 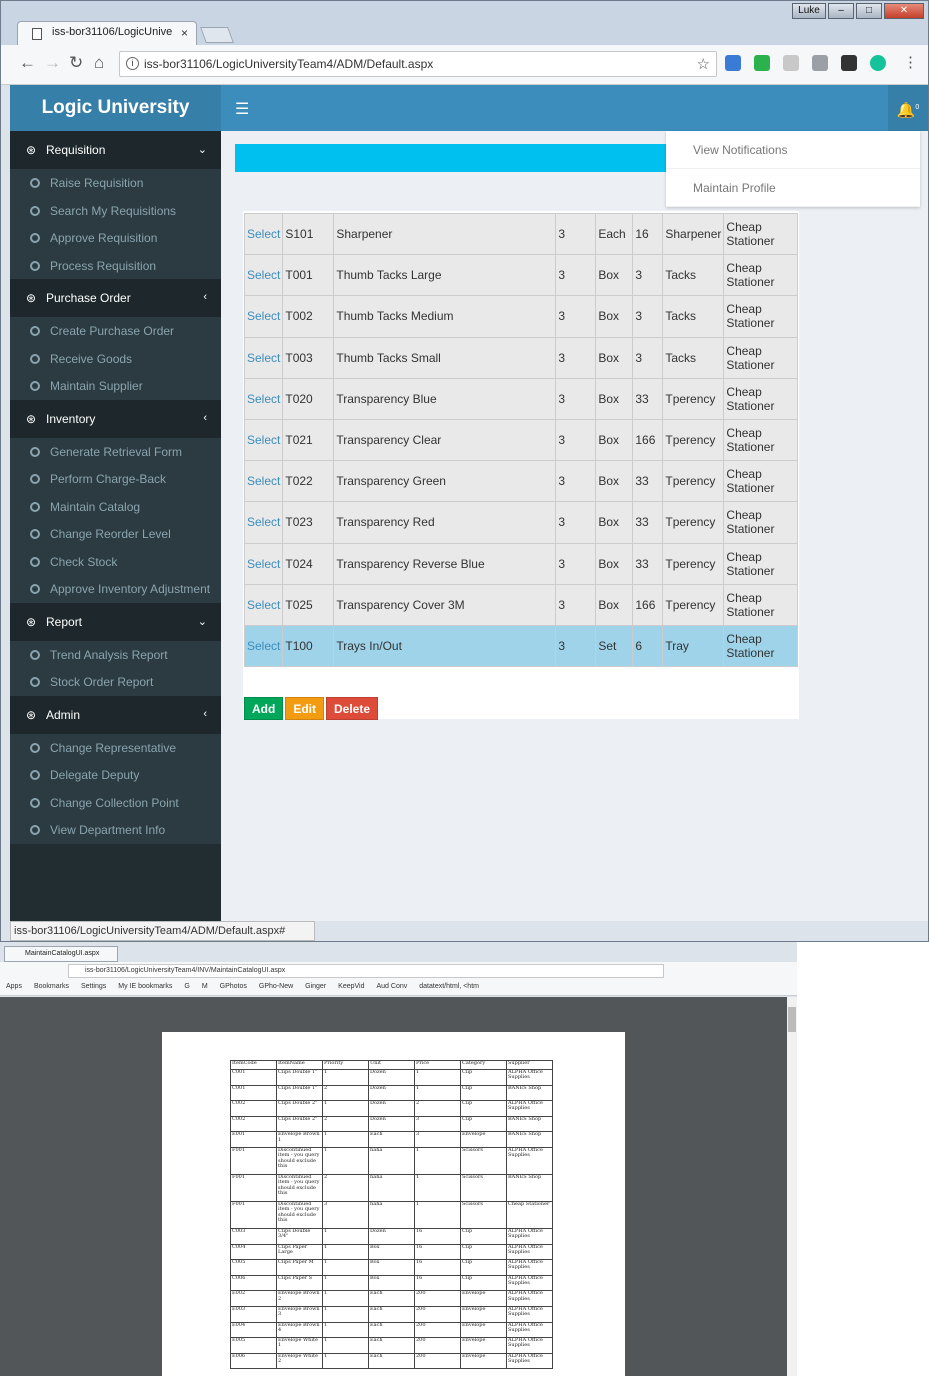 I want to click on forward-arrow-icon: →, so click(x=52, y=63).